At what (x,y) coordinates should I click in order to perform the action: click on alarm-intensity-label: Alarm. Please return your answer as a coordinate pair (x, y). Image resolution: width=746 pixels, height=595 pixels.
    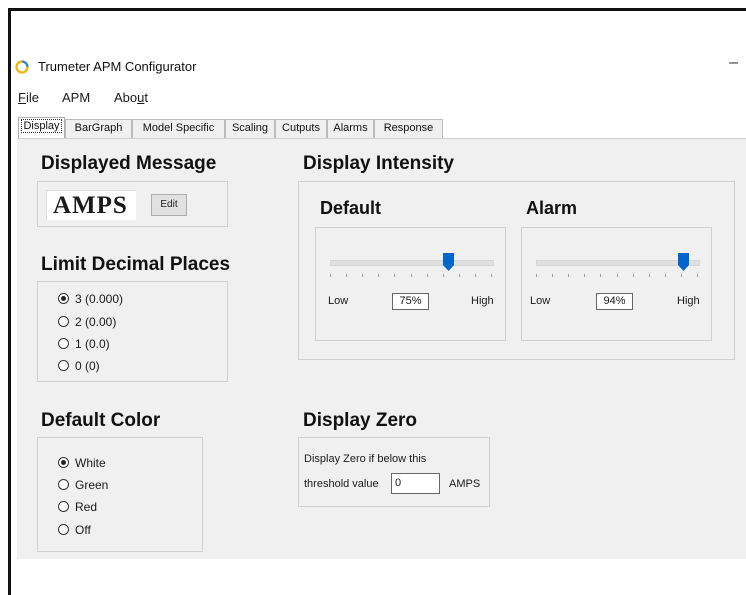
    Looking at the image, I should click on (552, 208).